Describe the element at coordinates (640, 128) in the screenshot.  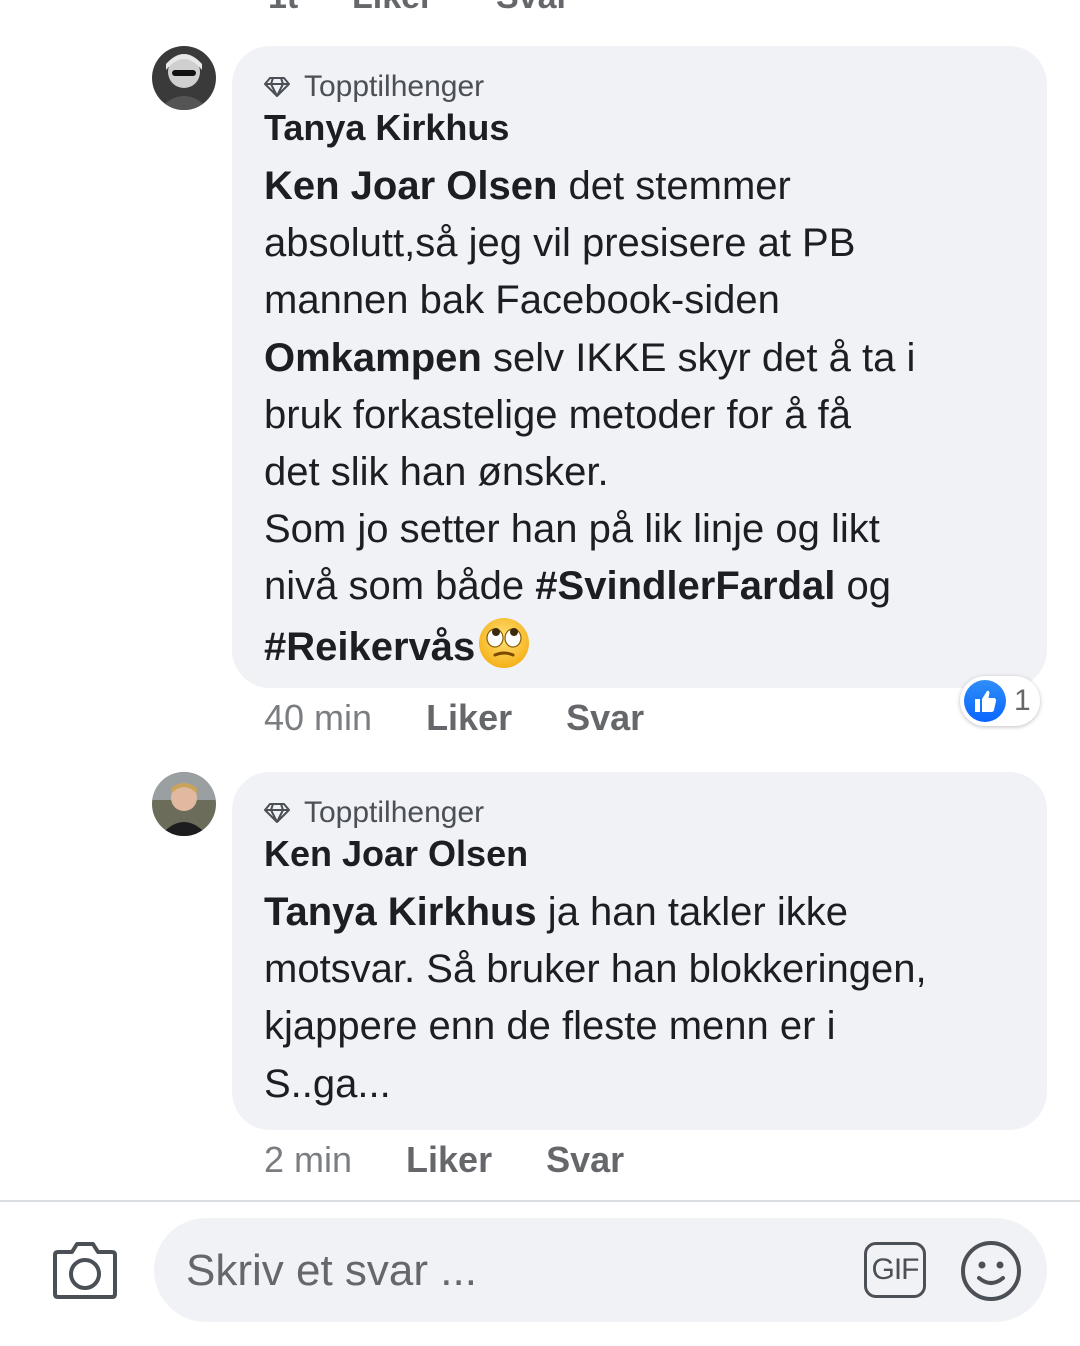
I see `comment-author: Tanya Kirkhus` at that location.